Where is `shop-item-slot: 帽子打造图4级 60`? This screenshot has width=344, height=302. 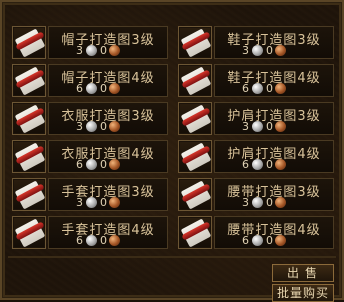 shop-item-slot: 帽子打造图4级 60 is located at coordinates (90, 80).